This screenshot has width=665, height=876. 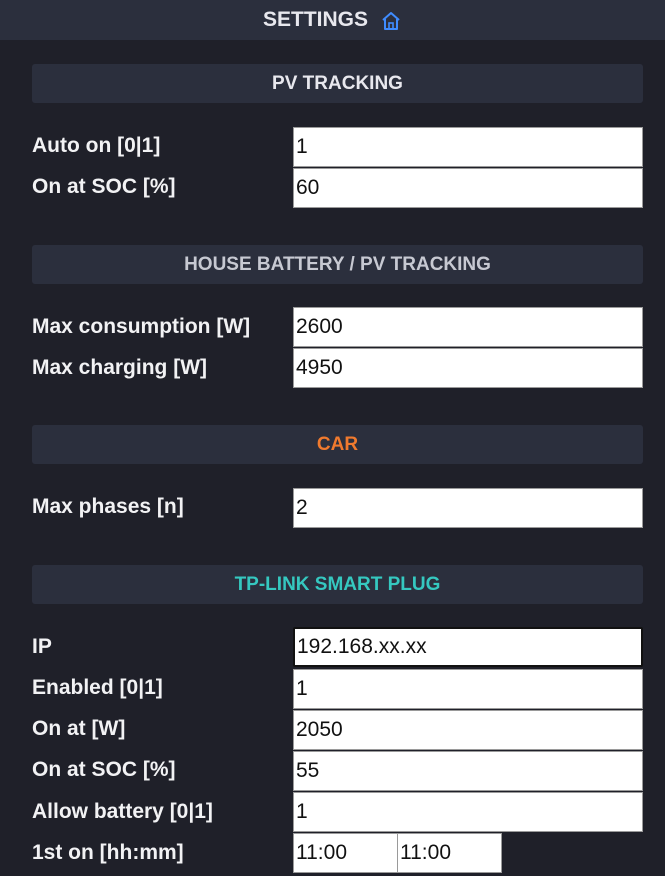 What do you see at coordinates (468, 508) in the screenshot?
I see `max-phases-input` at bounding box center [468, 508].